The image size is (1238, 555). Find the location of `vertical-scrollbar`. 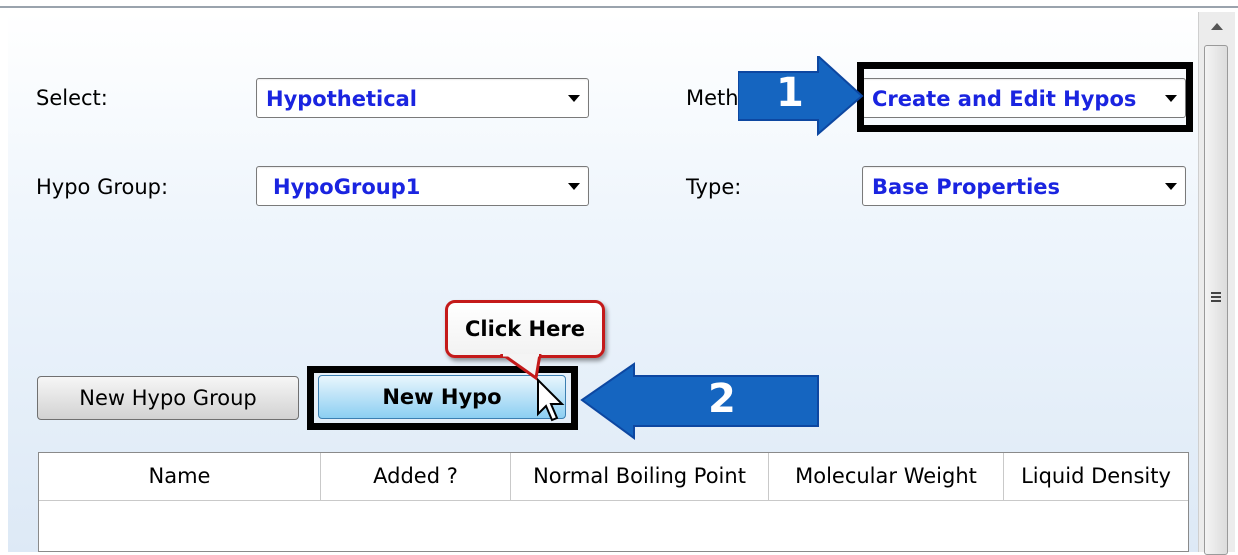

vertical-scrollbar is located at coordinates (1216, 283).